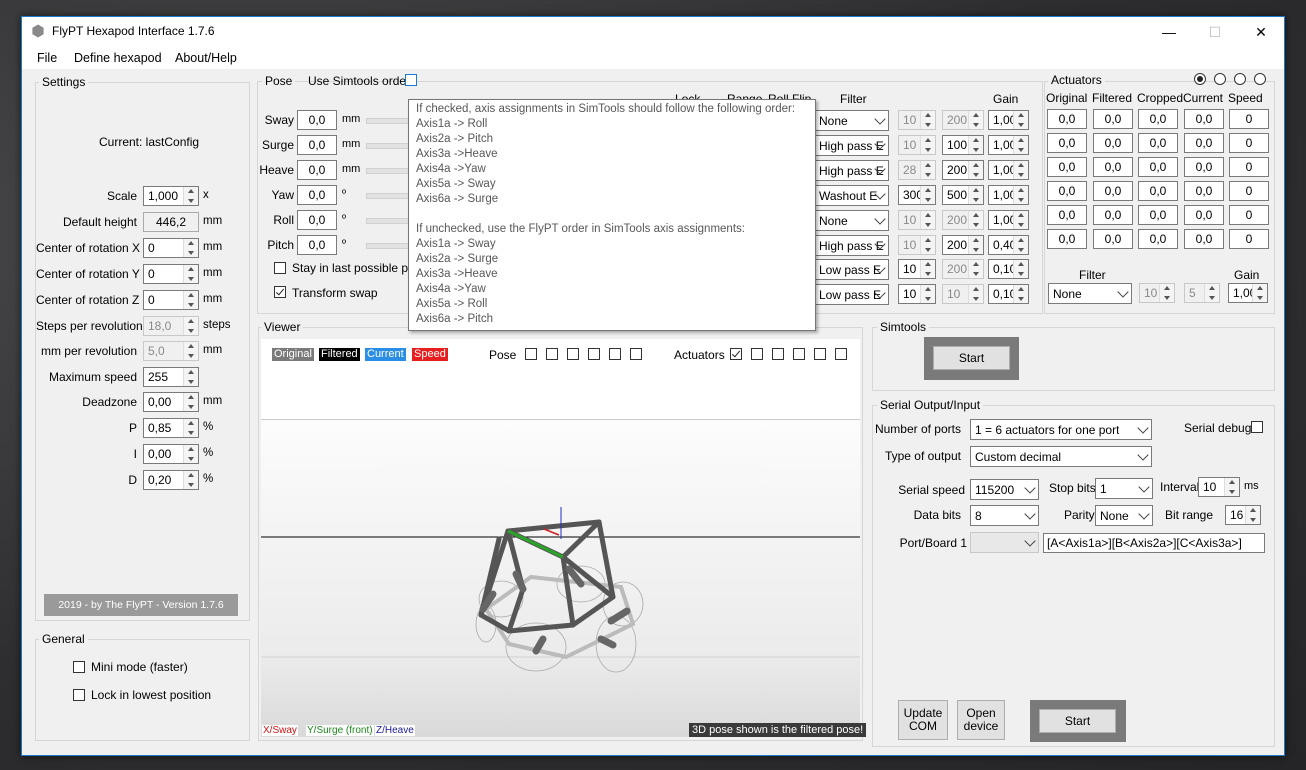 The width and height of the screenshot is (1306, 770). What do you see at coordinates (171, 480) in the screenshot?
I see `setting-value-input: 0,20` at bounding box center [171, 480].